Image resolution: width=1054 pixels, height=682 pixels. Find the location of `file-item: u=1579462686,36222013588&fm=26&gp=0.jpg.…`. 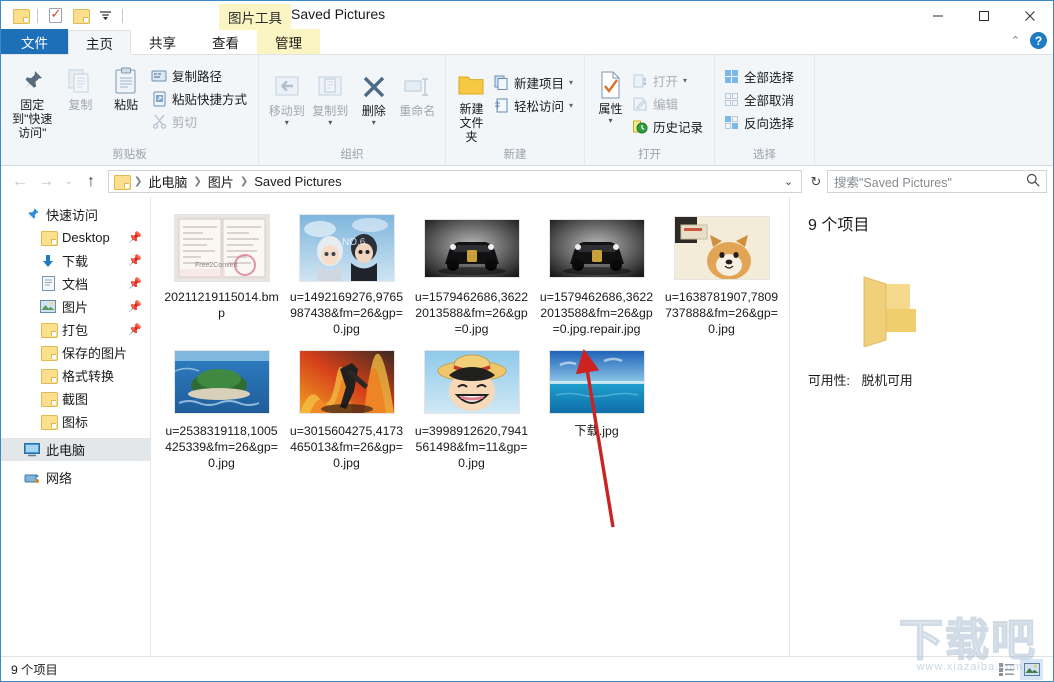

file-item: u=1579462686,36222013588&fm=26&gp=0.jpg.… is located at coordinates (596, 274).